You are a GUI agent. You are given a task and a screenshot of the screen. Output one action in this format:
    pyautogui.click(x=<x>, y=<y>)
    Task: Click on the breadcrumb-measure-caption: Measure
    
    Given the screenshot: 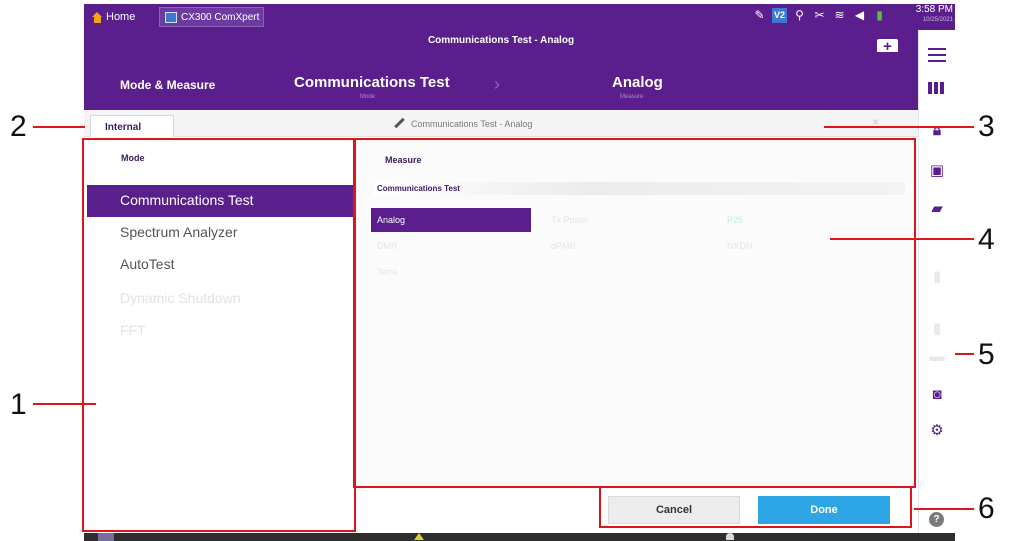 What is the action you would take?
    pyautogui.click(x=632, y=97)
    